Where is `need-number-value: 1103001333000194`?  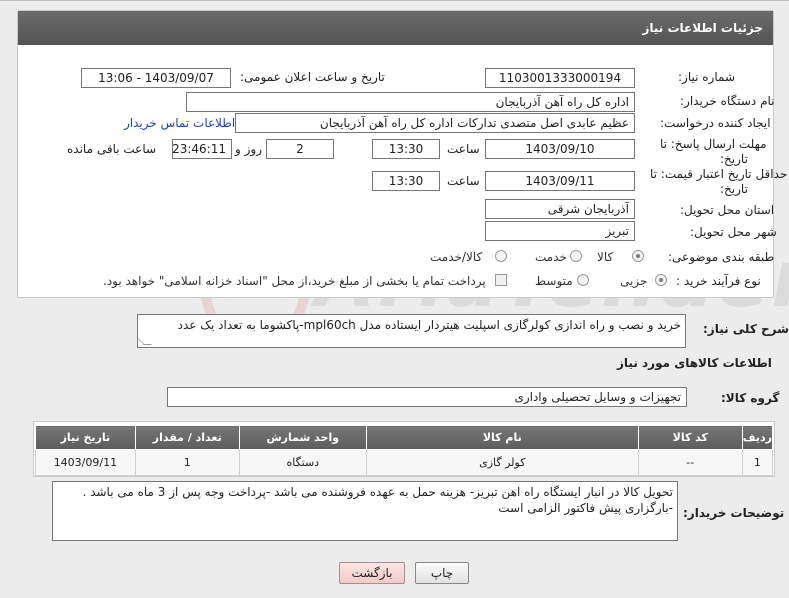
need-number-value: 1103001333000194 is located at coordinates (560, 78).